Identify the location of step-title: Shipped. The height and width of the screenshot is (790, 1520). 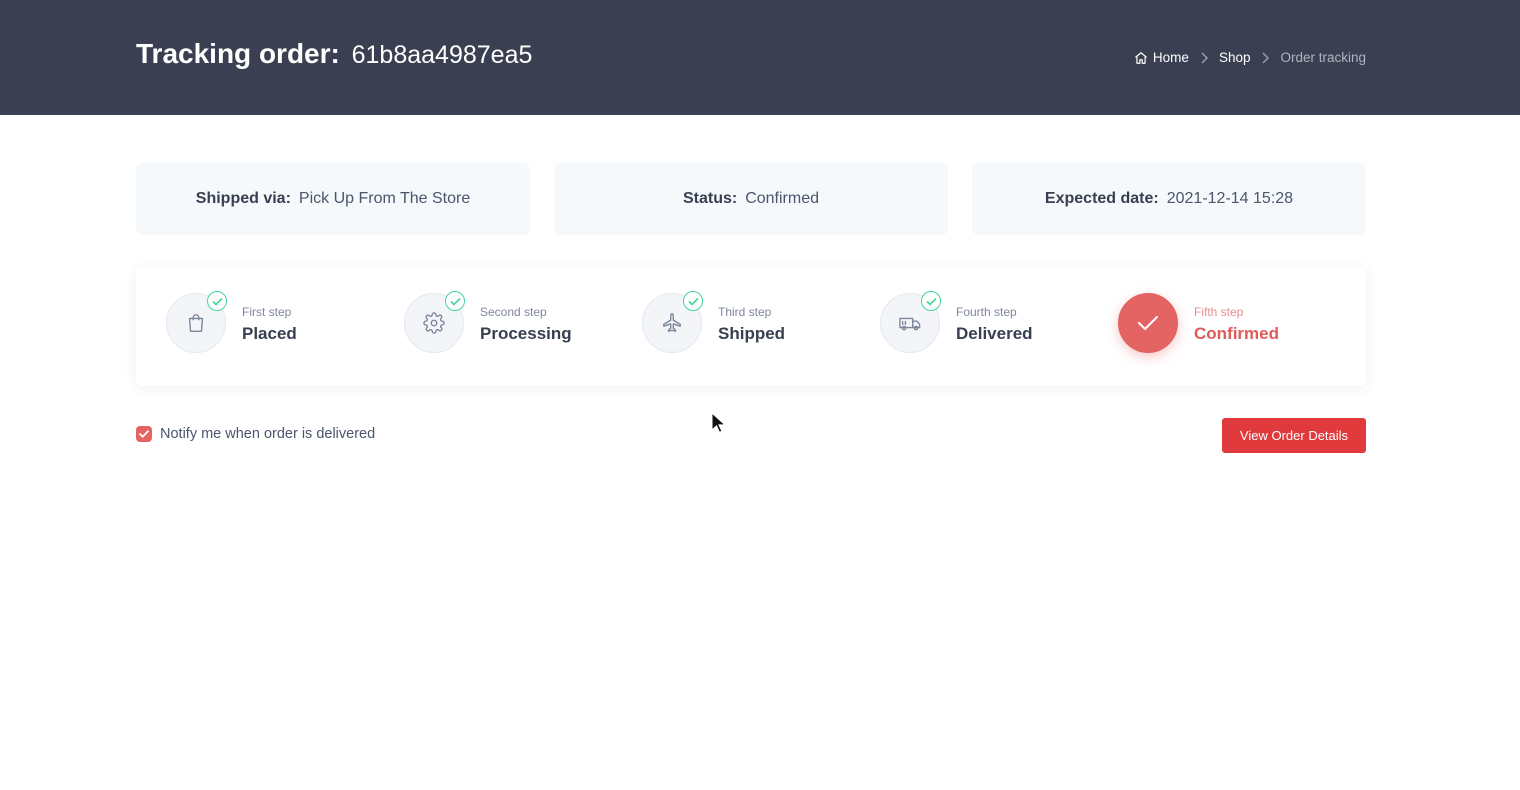
(752, 333).